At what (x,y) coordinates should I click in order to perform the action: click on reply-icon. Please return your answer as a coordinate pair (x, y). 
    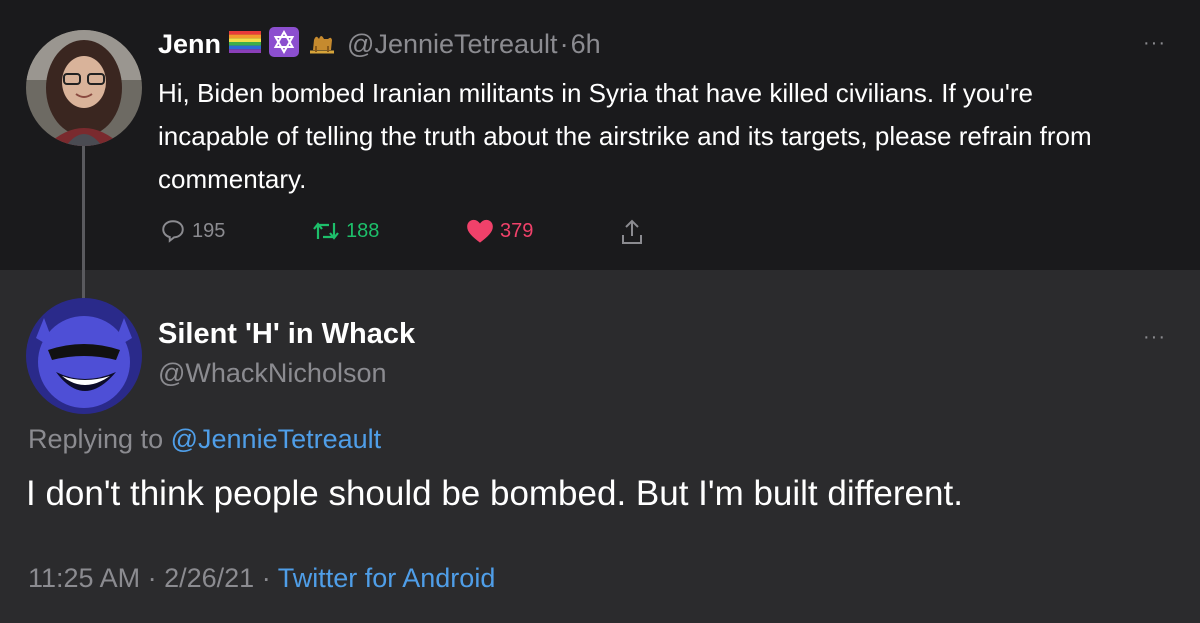
    Looking at the image, I should click on (173, 231).